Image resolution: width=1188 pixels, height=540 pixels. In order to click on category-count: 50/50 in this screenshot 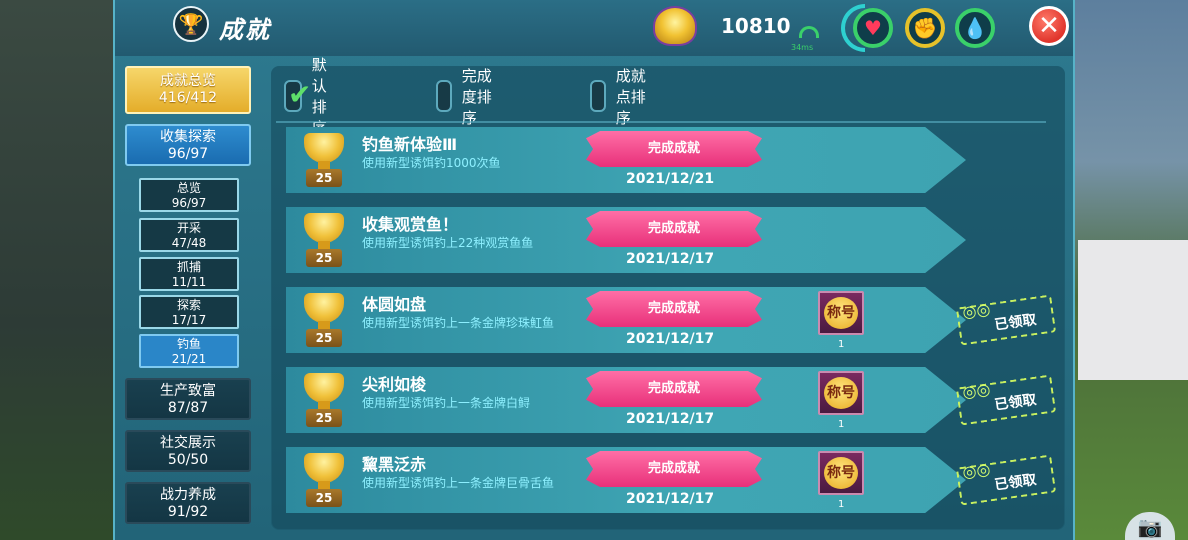, I will do `click(188, 460)`.